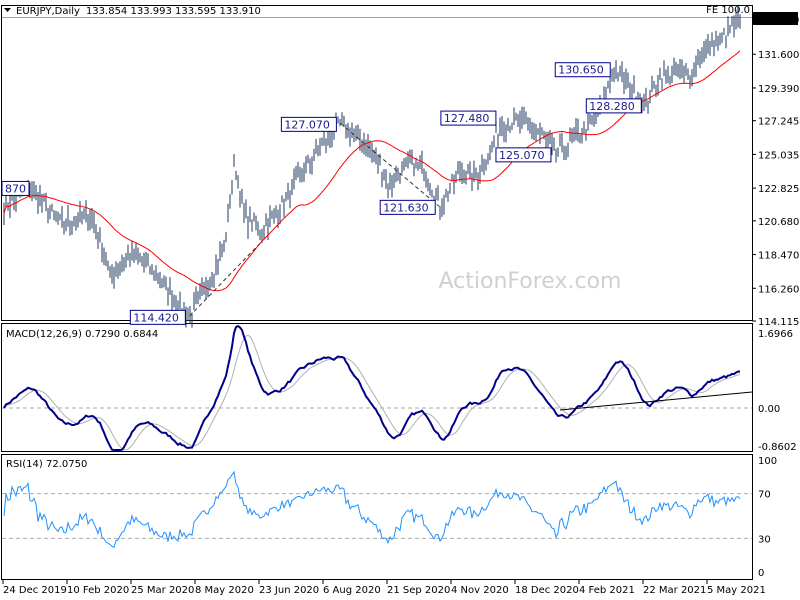  Describe the element at coordinates (307, 124) in the screenshot. I see `price-label: 127.070` at that location.